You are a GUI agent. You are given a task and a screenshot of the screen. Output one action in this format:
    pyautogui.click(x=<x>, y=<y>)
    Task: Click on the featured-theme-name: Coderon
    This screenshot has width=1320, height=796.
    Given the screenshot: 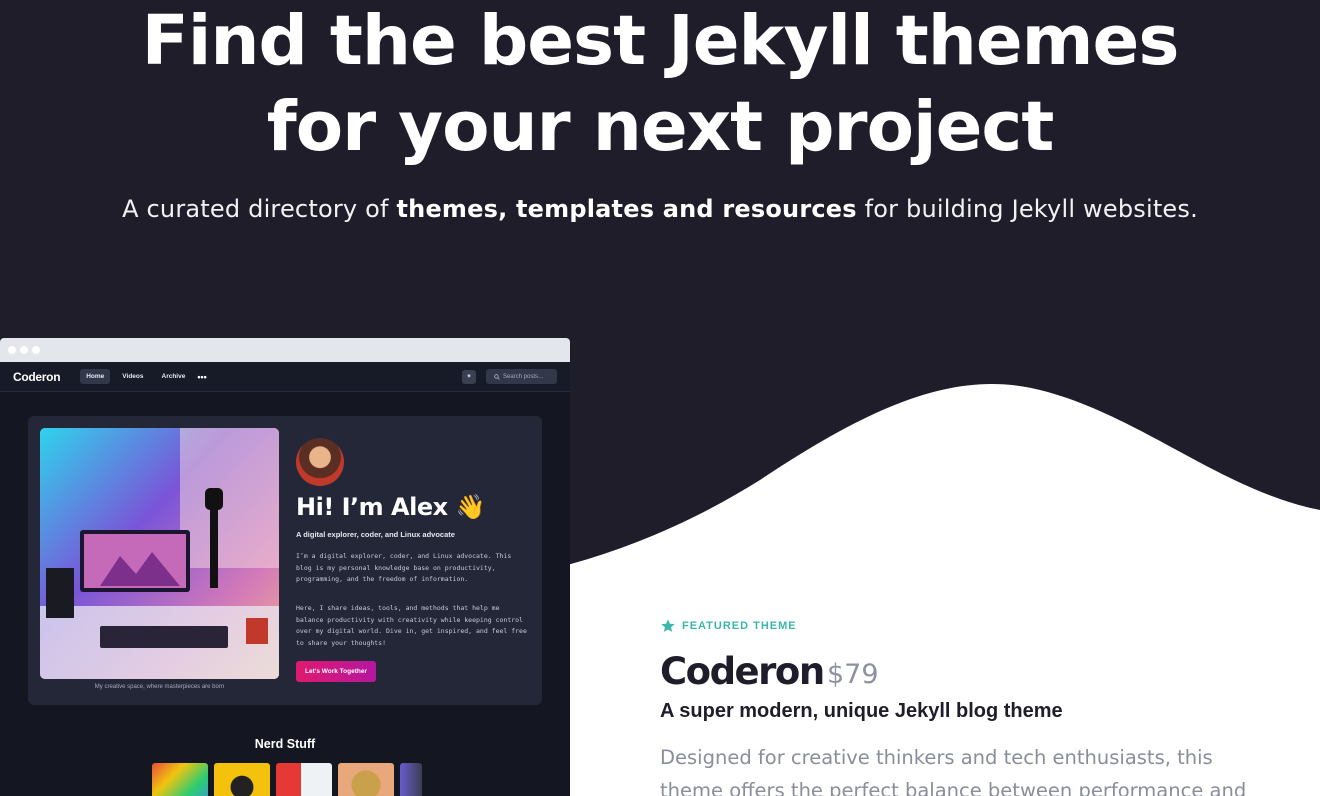 What is the action you would take?
    pyautogui.click(x=742, y=671)
    